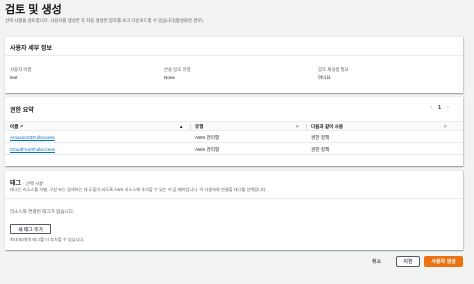 This screenshot has height=284, width=474. I want to click on add-tag-button: 새 태그 추가, so click(30, 229).